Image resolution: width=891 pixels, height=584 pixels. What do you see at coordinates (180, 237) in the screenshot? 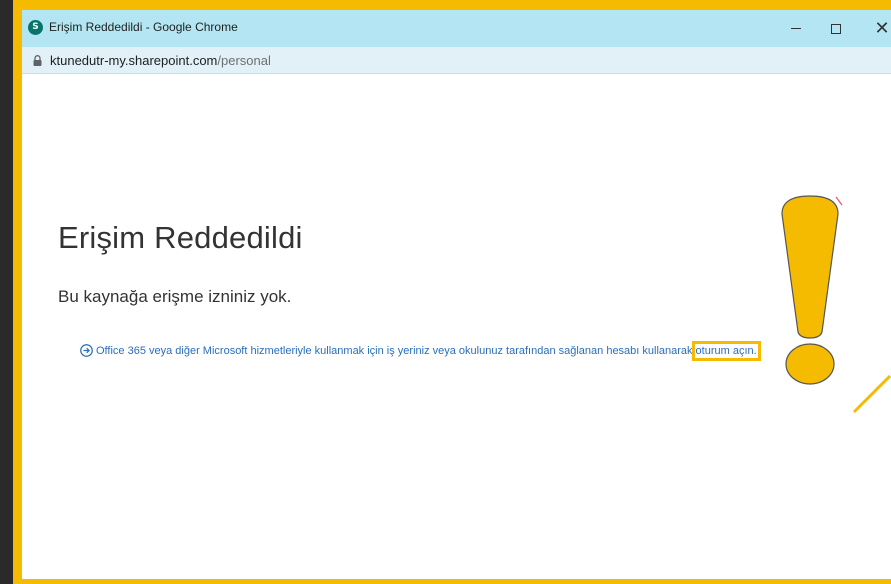
I see `page-title: Erişim Reddedildi` at bounding box center [180, 237].